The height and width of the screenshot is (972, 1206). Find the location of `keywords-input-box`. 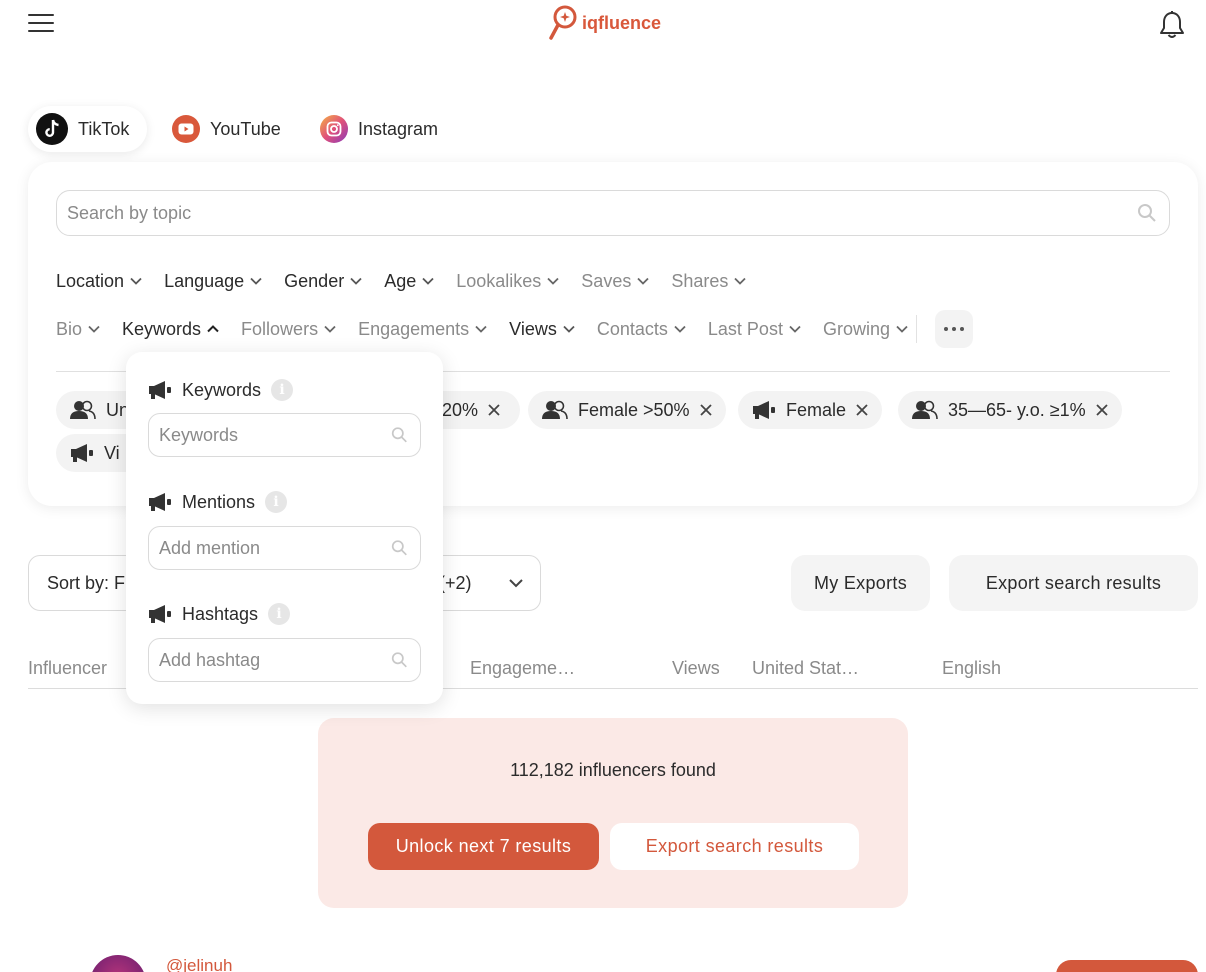

keywords-input-box is located at coordinates (284, 435).